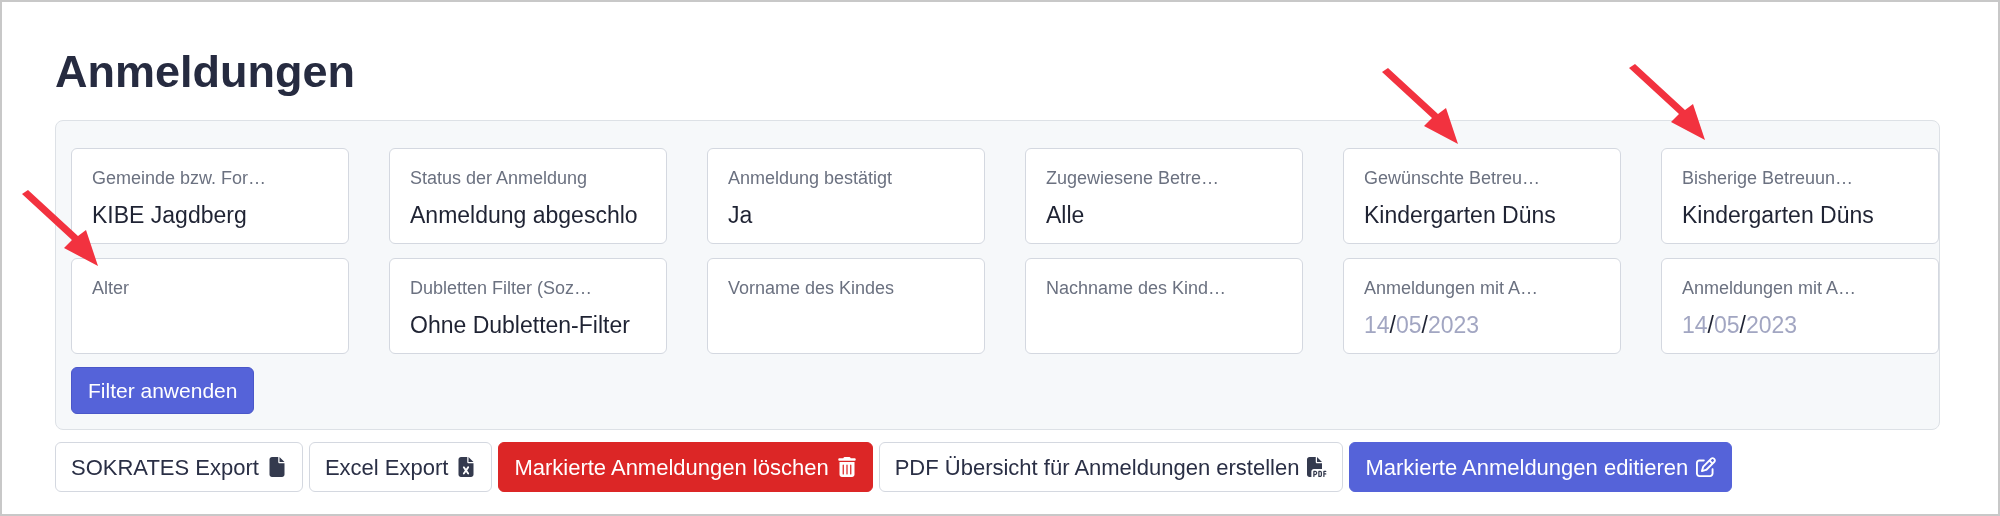  What do you see at coordinates (1111, 467) in the screenshot?
I see `action-button: PDF Übersicht für Anmeldungen erstellen` at bounding box center [1111, 467].